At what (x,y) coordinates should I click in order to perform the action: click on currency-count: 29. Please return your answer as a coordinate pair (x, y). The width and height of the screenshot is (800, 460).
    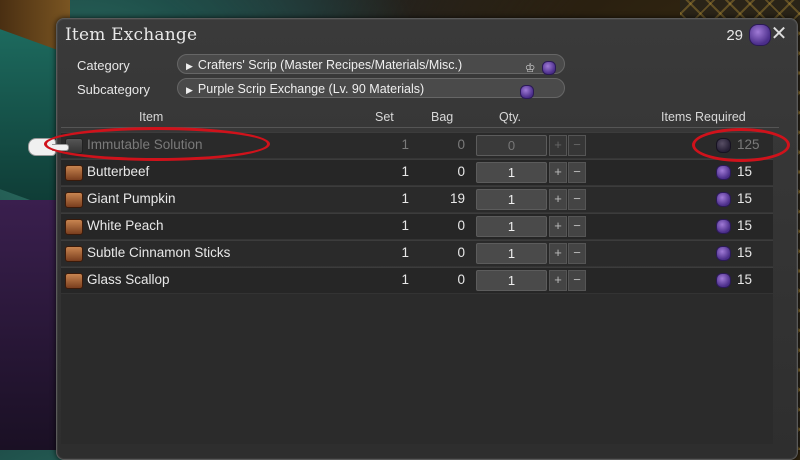
    Looking at the image, I should click on (734, 35).